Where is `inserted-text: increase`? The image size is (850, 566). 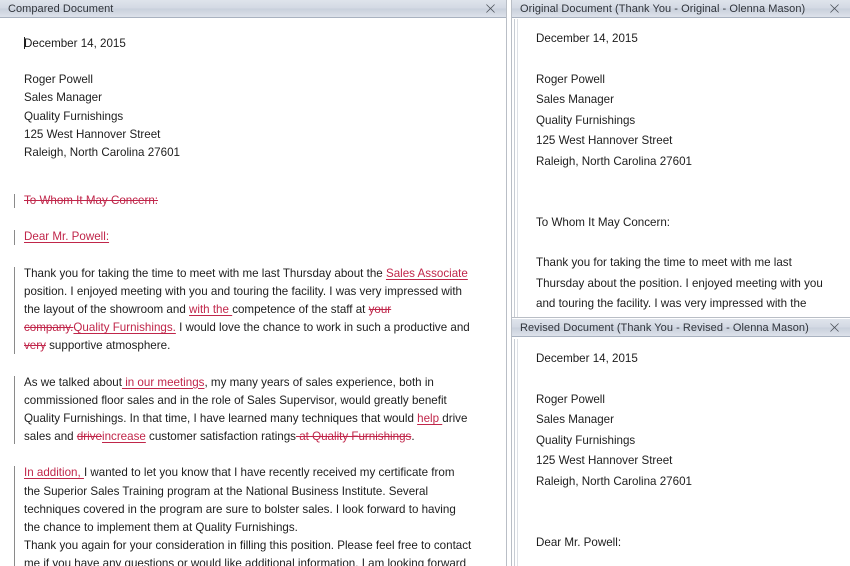
inserted-text: increase is located at coordinates (124, 437).